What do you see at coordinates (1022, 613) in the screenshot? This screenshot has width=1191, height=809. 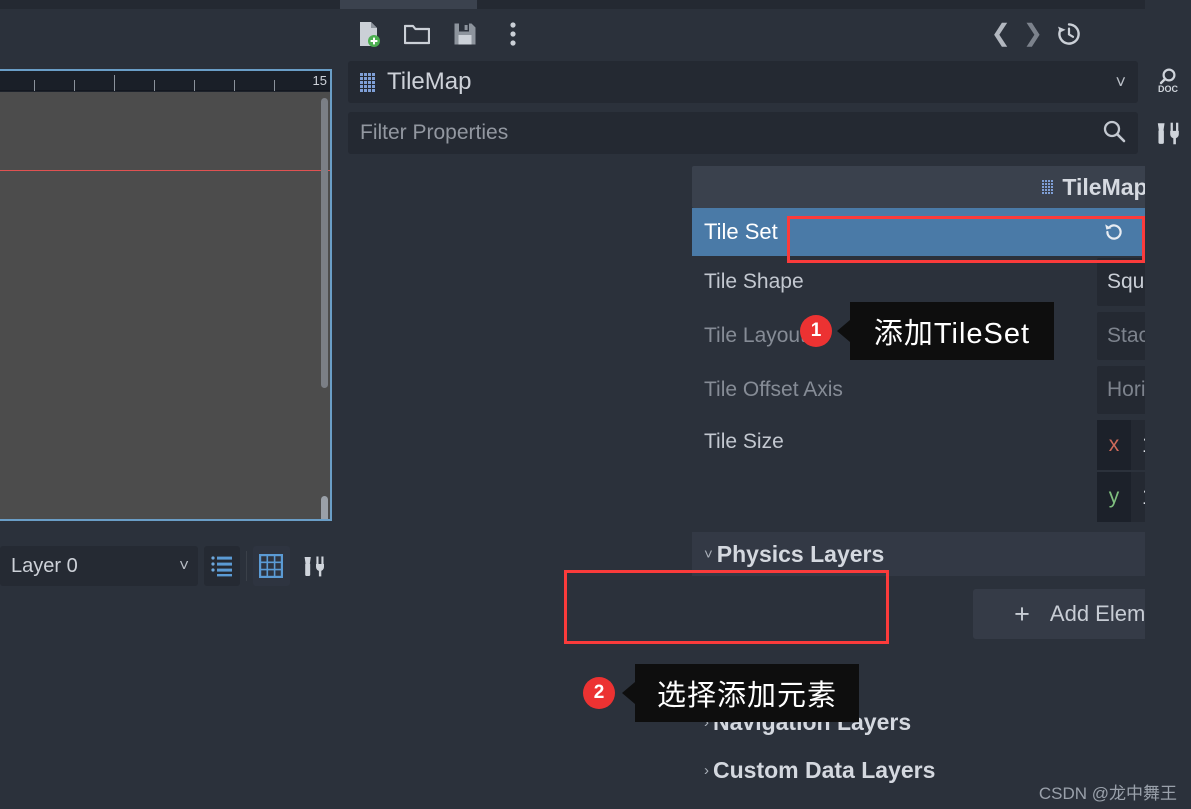 I see `plus-icon: +` at bounding box center [1022, 613].